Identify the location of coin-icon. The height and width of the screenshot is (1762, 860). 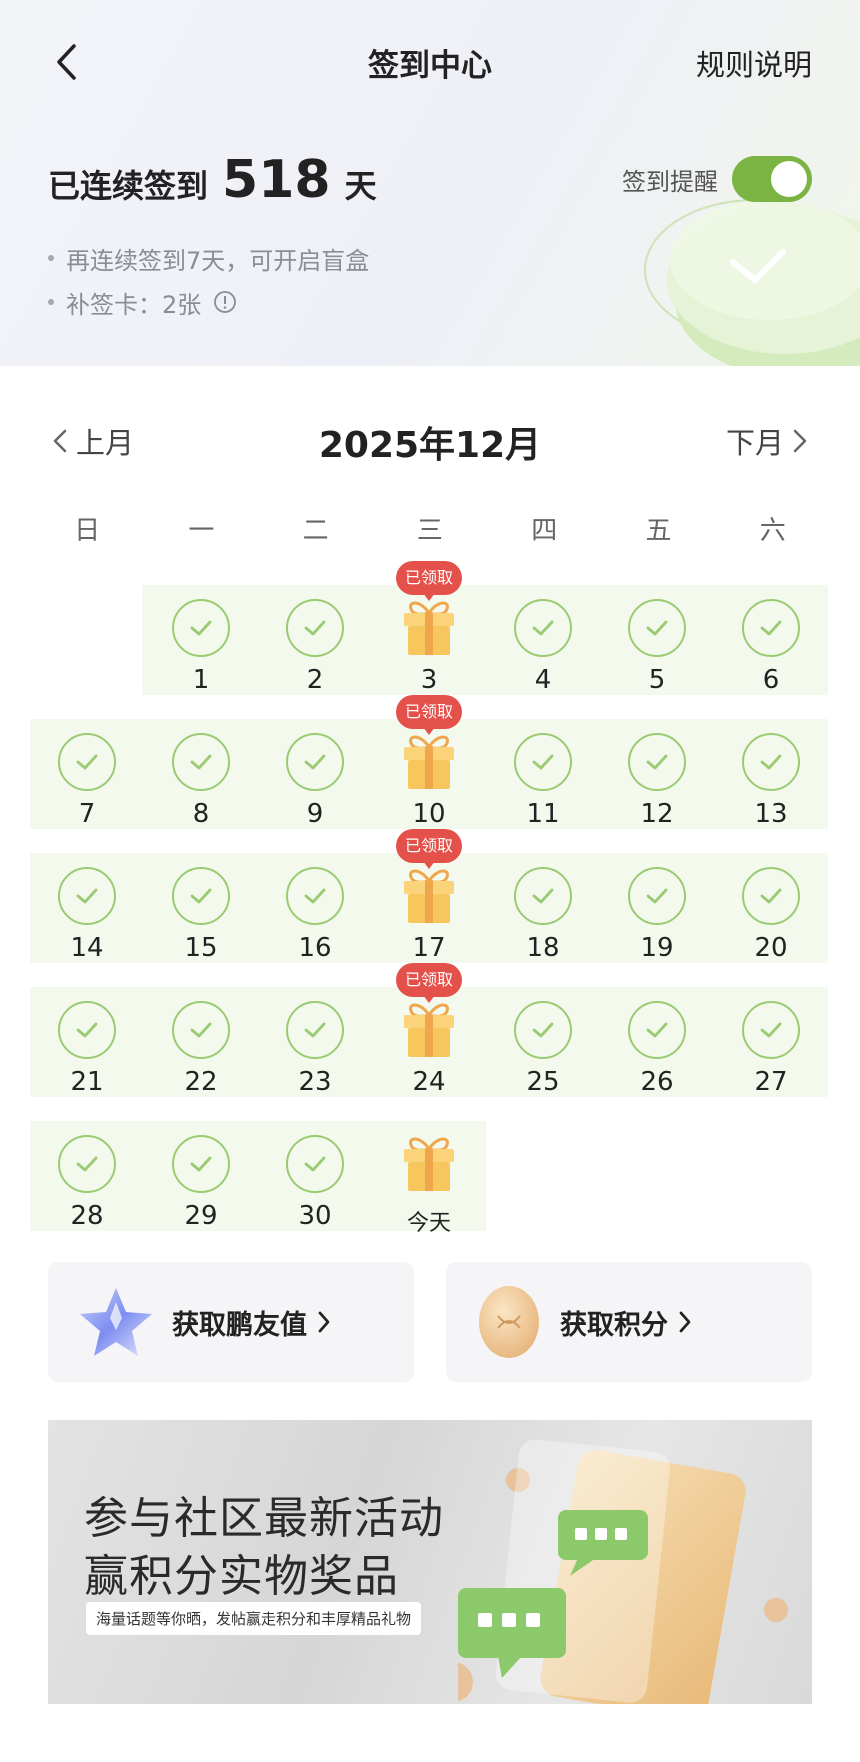
(509, 1322).